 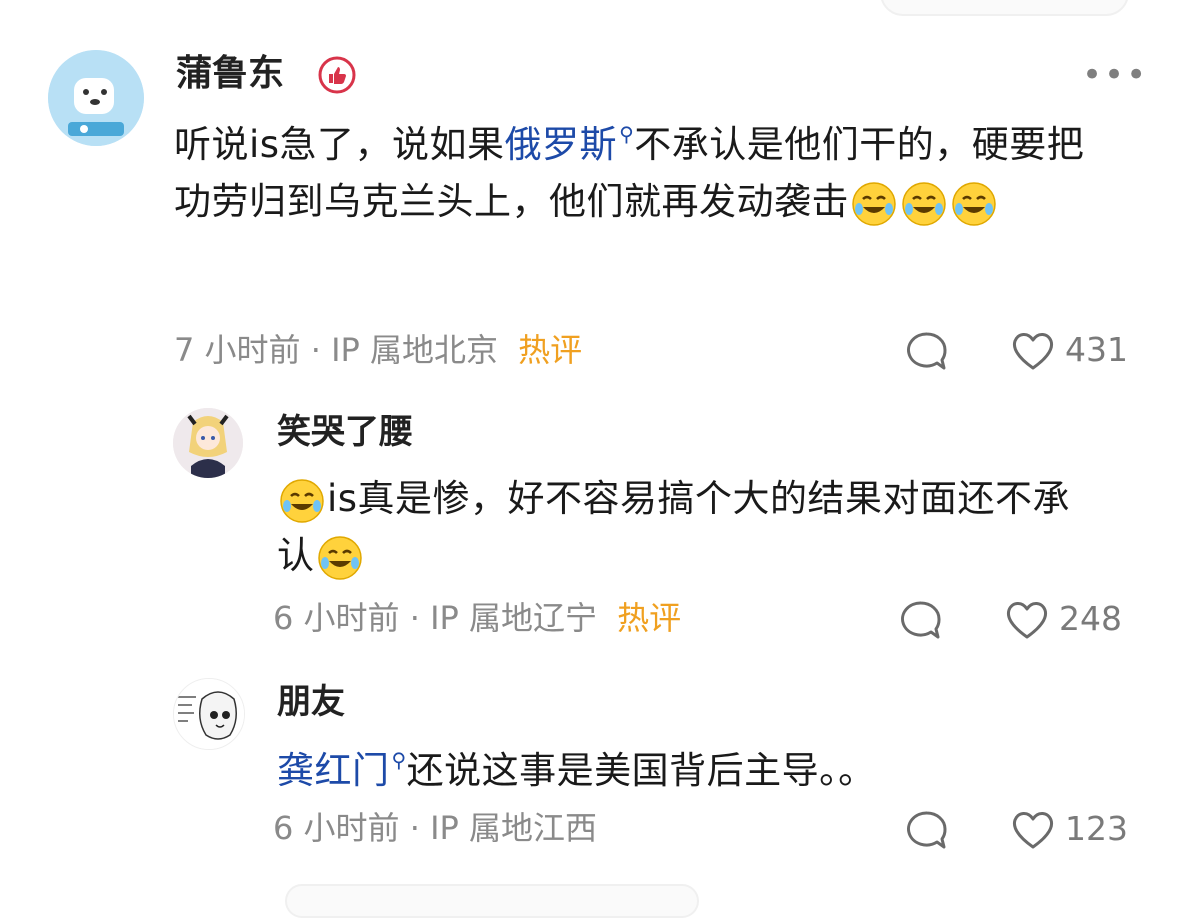 What do you see at coordinates (414, 350) in the screenshot?
I see `ip-location: IP 属地北京` at bounding box center [414, 350].